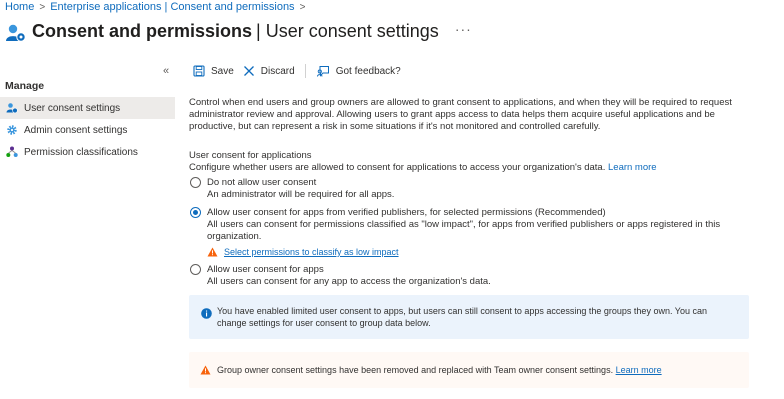  Describe the element at coordinates (368, 71) in the screenshot. I see `feedback-label: Got feedback?` at that location.